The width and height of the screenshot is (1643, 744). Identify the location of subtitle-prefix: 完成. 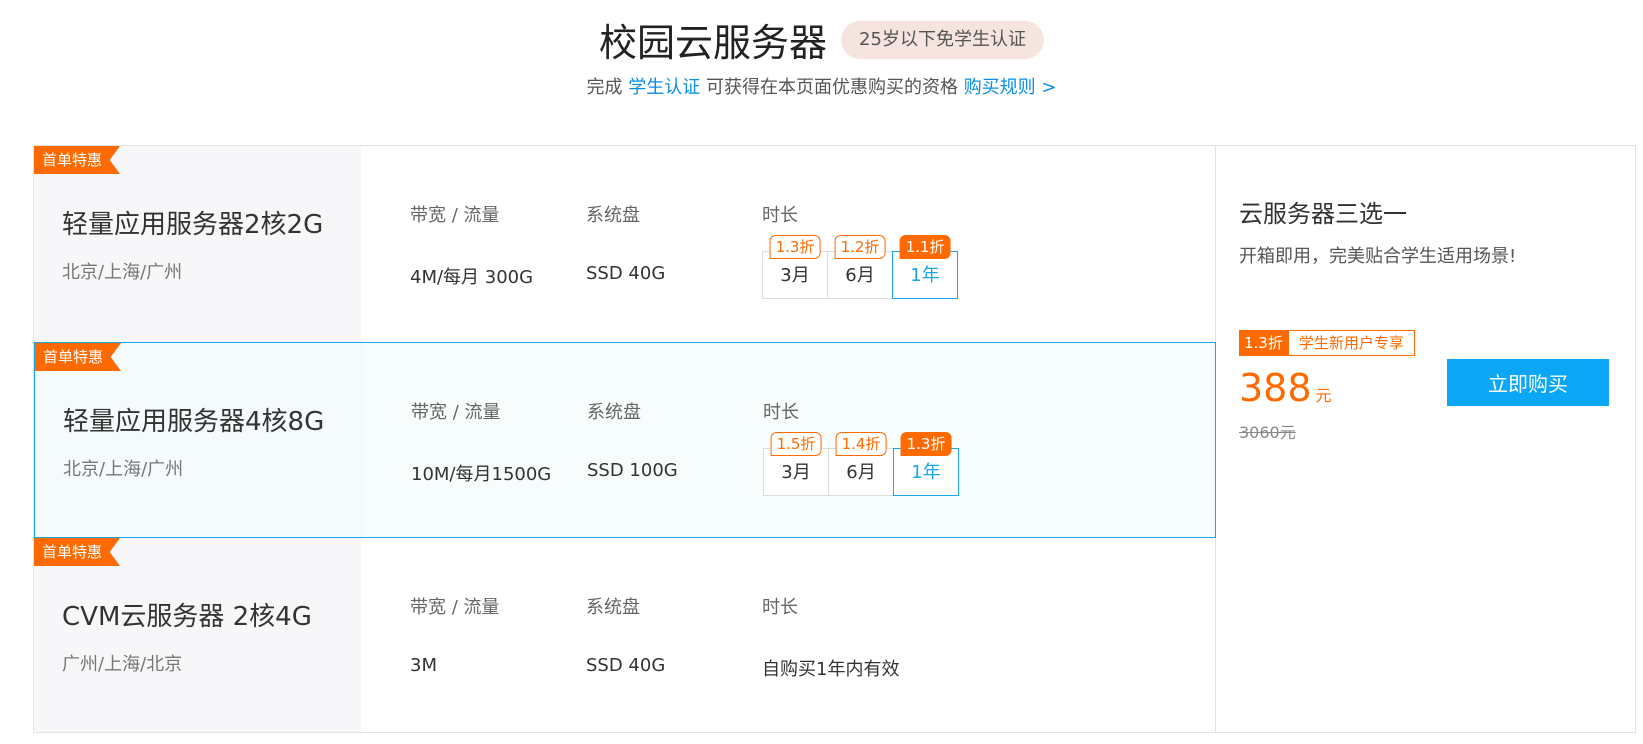
(607, 87).